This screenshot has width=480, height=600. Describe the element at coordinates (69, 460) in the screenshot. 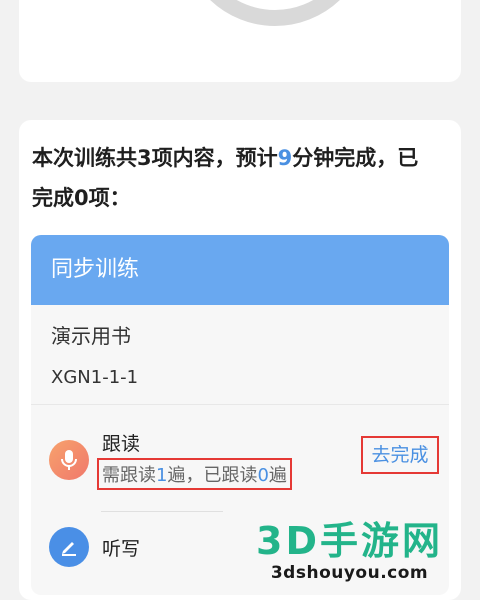

I see `microphone-icon` at that location.